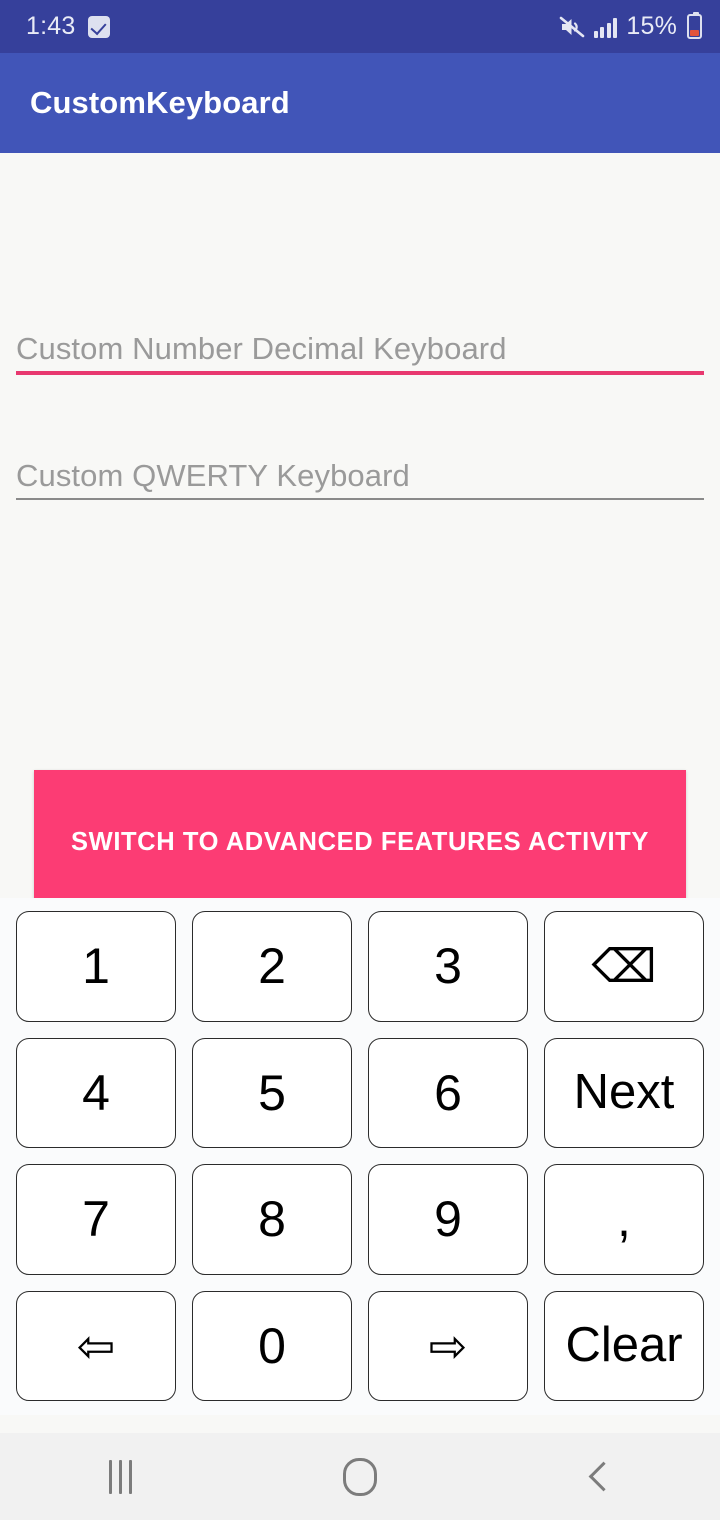 The image size is (720, 1520). What do you see at coordinates (694, 25) in the screenshot?
I see `battery-low-icon` at bounding box center [694, 25].